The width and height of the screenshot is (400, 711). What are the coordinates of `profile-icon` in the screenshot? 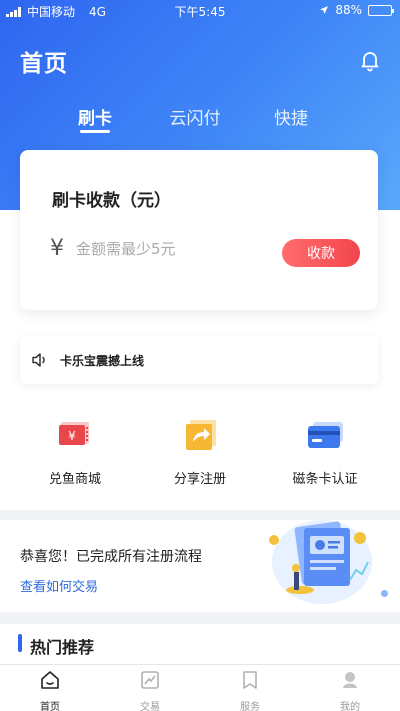 It's located at (350, 680).